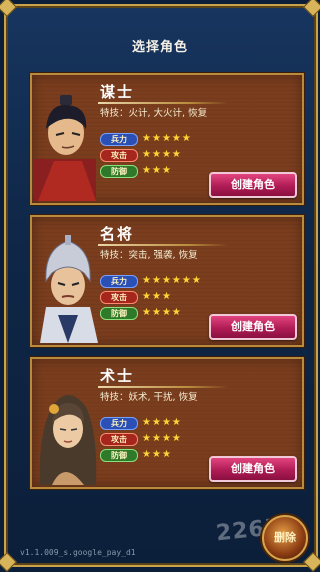 The height and width of the screenshot is (572, 320). I want to click on character-name: 谋士, so click(117, 92).